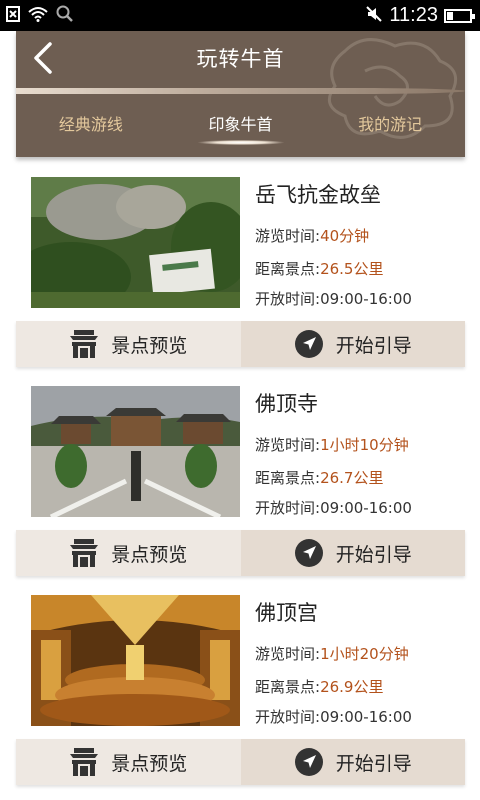 This screenshot has width=480, height=800. What do you see at coordinates (240, 59) in the screenshot?
I see `page-title: 玩转牛首` at bounding box center [240, 59].